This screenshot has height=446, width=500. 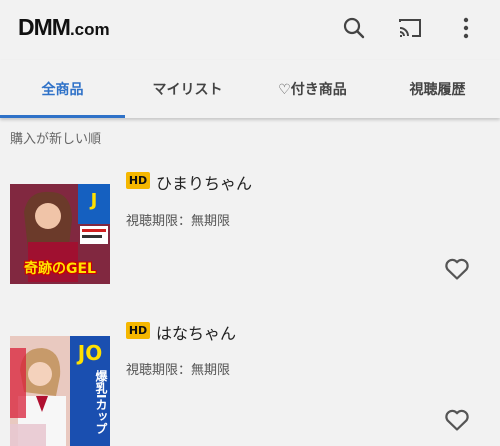 What do you see at coordinates (250, 30) in the screenshot?
I see `app-bar: DMM.com` at bounding box center [250, 30].